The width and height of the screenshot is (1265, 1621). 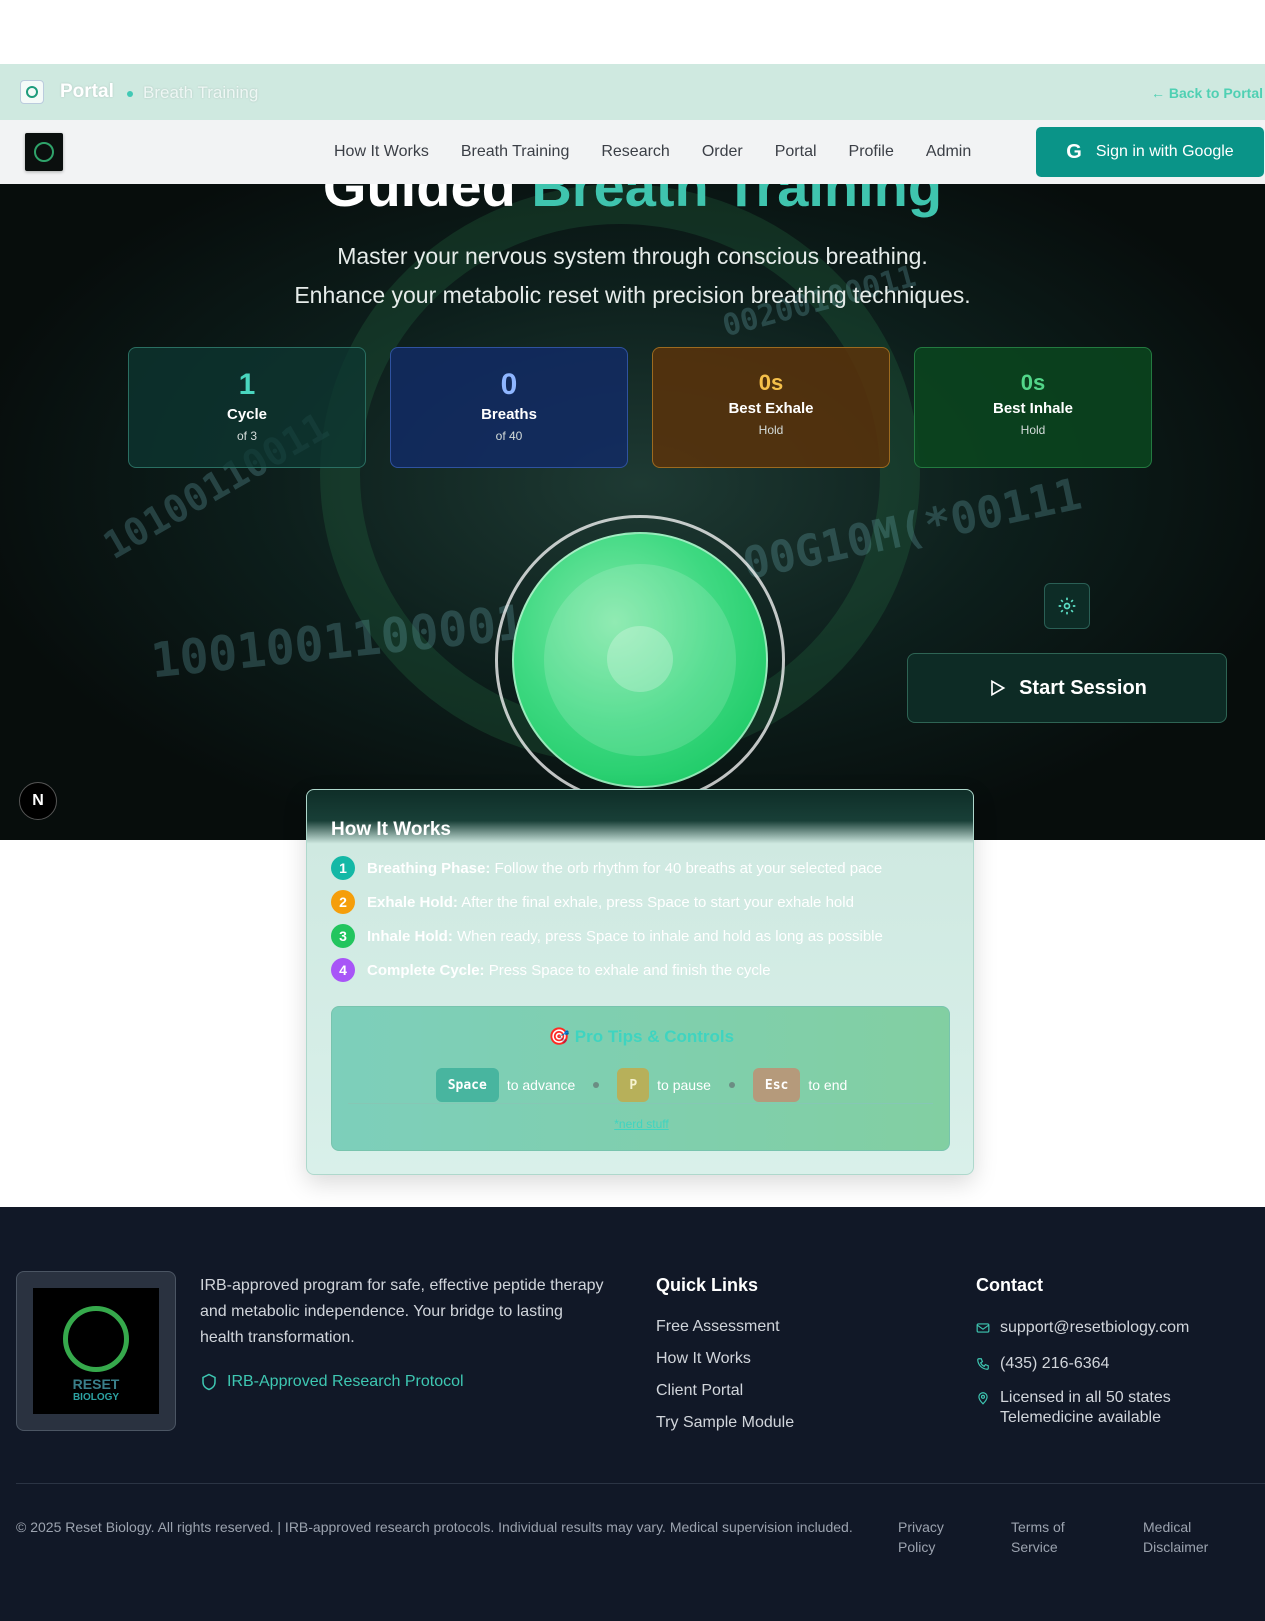 What do you see at coordinates (948, 152) in the screenshot?
I see `nav-admin: Admin` at bounding box center [948, 152].